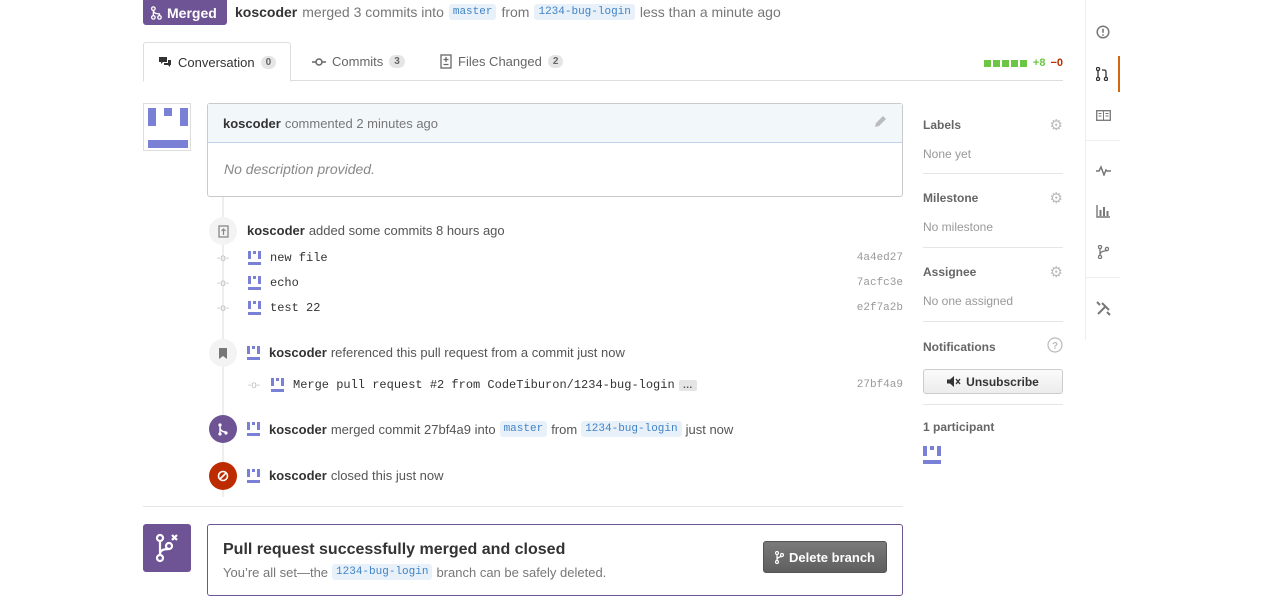 The image size is (1269, 610). I want to click on commit-message-link: test 22, so click(295, 308).